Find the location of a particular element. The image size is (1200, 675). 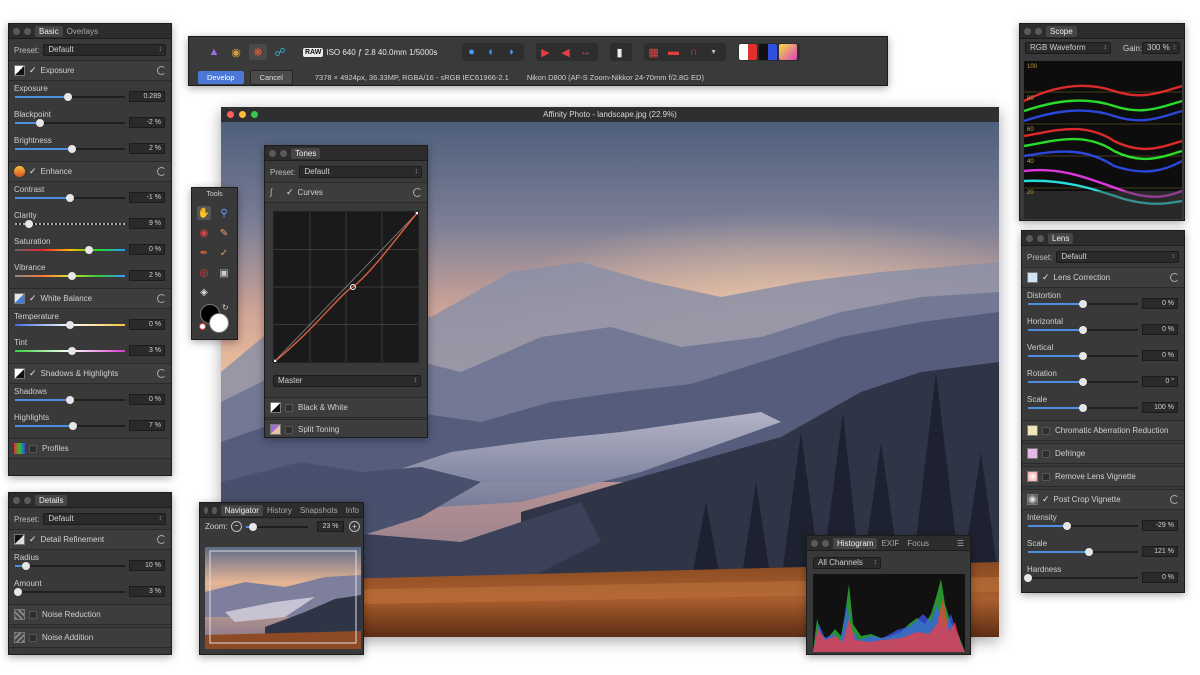

hand-tool-icon: ✋ is located at coordinates (204, 213).